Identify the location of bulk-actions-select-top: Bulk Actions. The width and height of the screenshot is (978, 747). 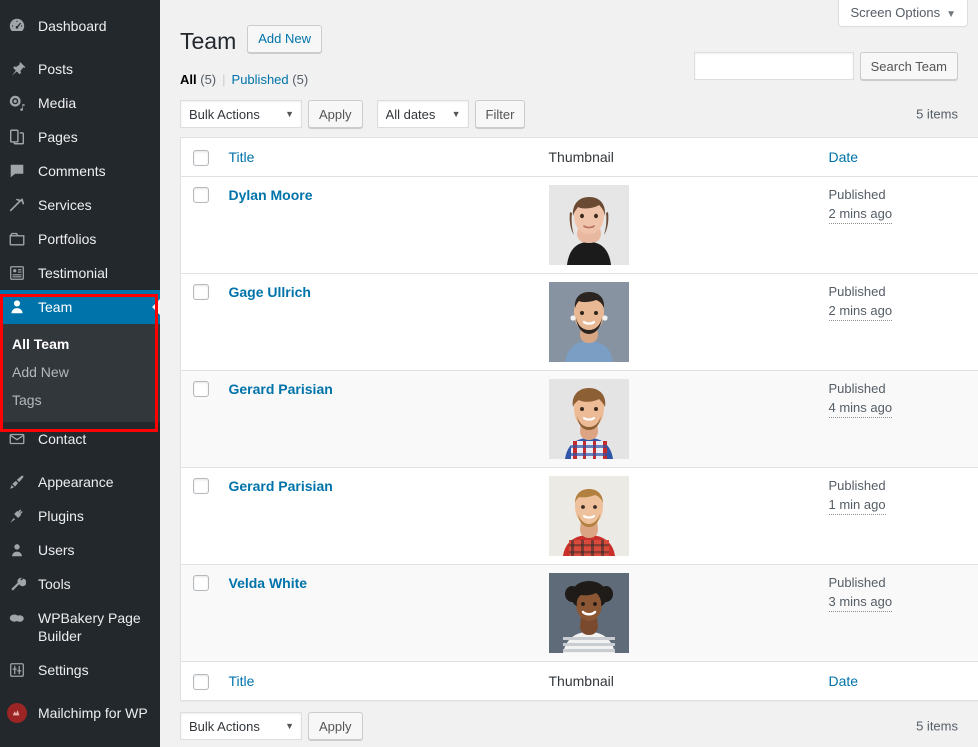
(241, 114).